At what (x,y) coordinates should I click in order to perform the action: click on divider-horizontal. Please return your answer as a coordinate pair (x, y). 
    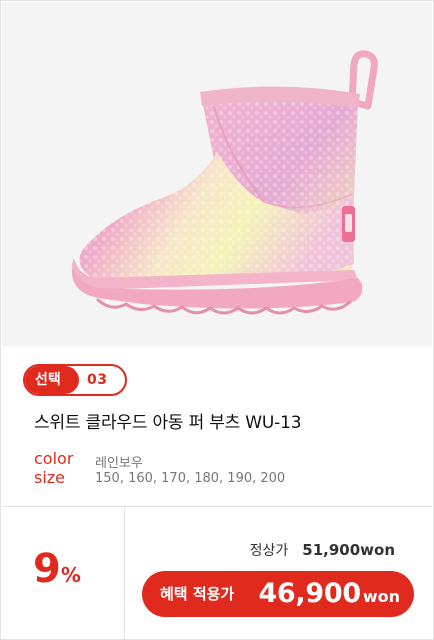
    Looking at the image, I should click on (217, 506).